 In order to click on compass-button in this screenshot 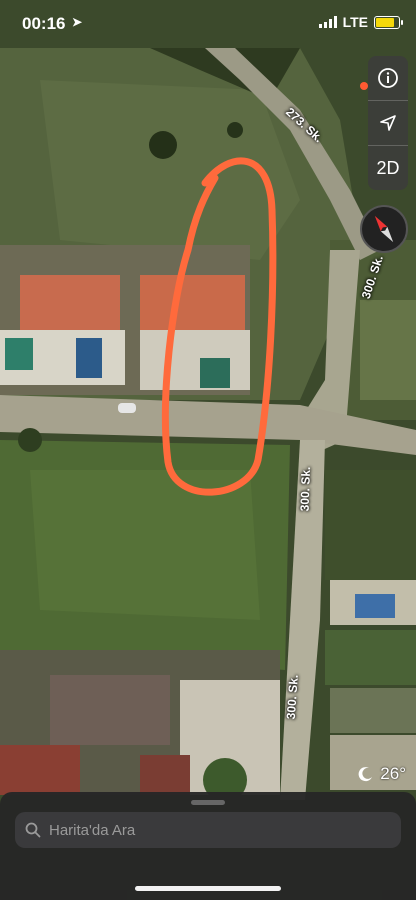, I will do `click(384, 229)`.